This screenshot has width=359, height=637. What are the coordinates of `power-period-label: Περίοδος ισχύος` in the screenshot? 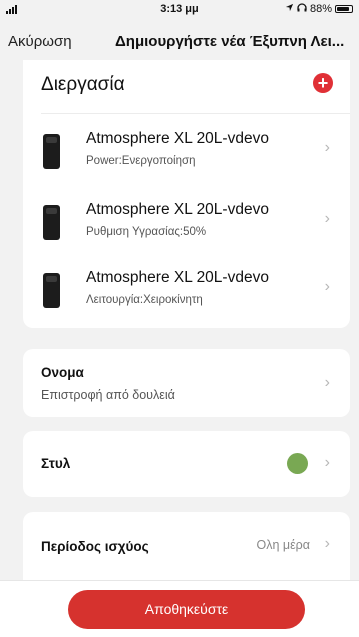 It's located at (95, 546).